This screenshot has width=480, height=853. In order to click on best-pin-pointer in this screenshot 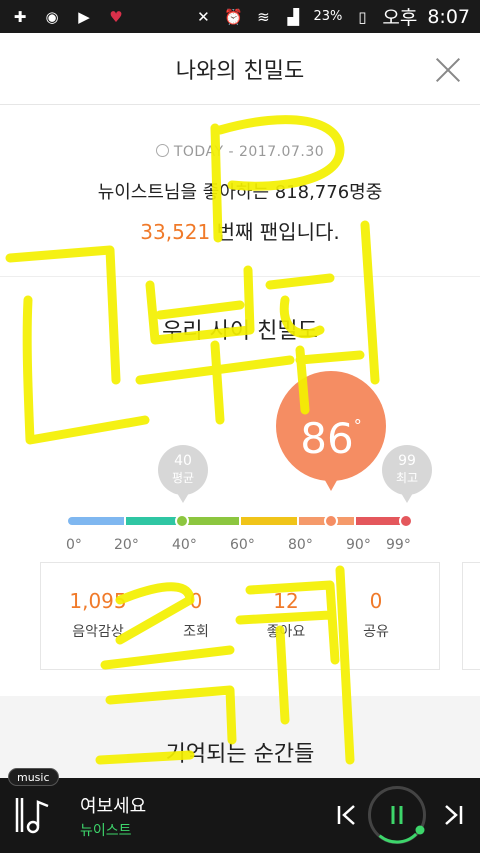, I will do `click(407, 498)`.